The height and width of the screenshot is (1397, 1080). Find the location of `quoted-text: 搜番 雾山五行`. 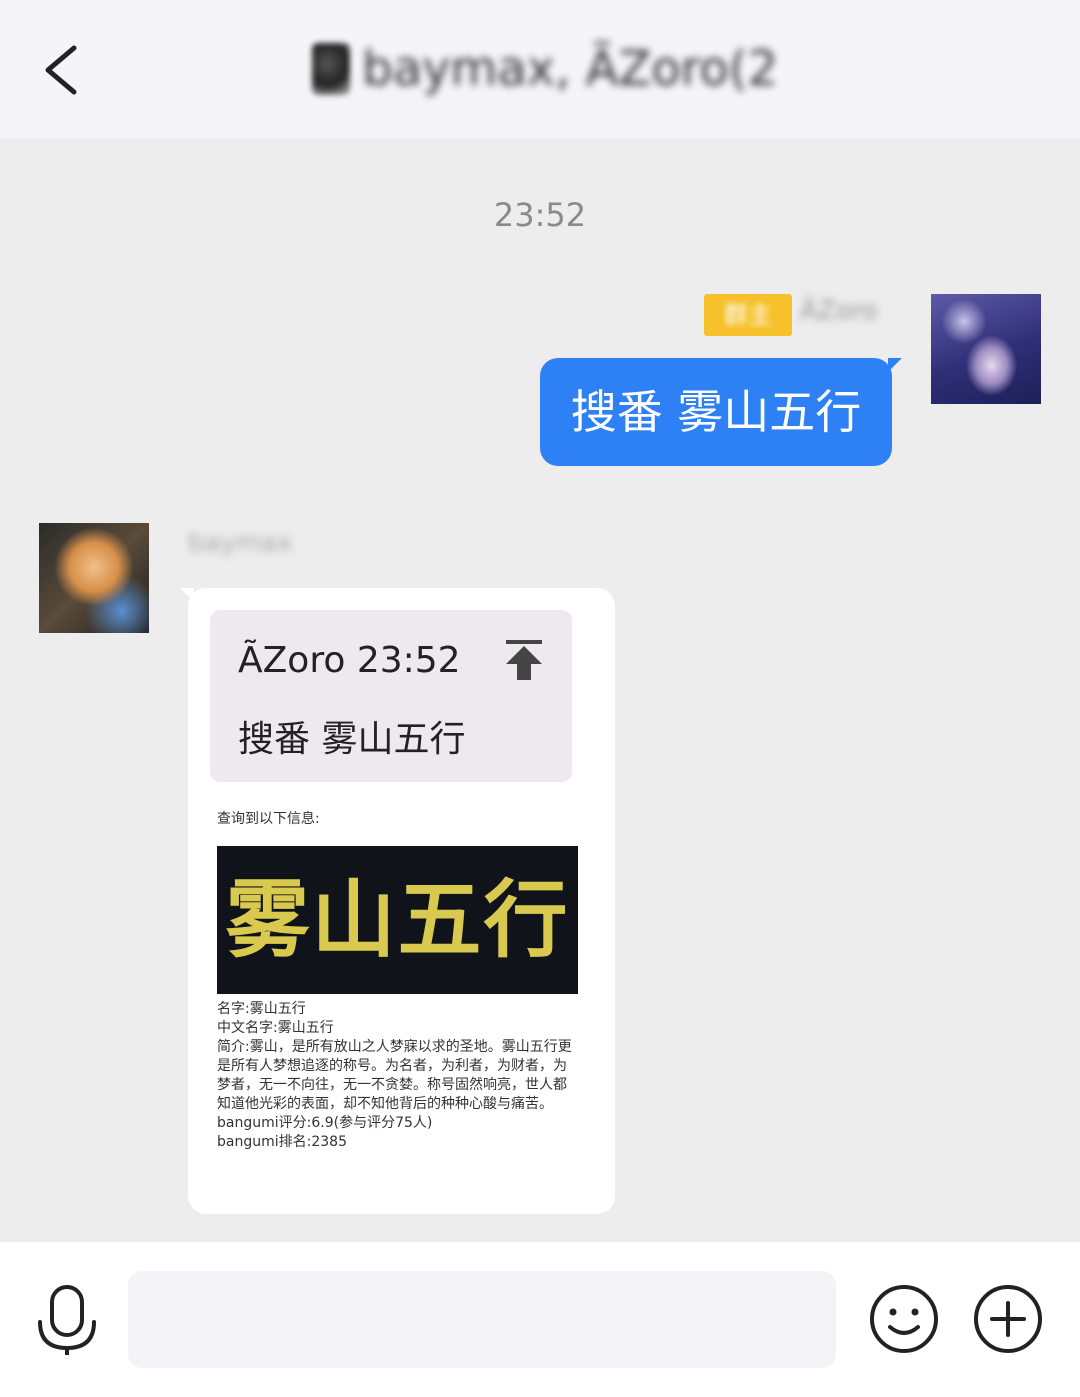

quoted-text: 搜番 雾山五行 is located at coordinates (352, 739).